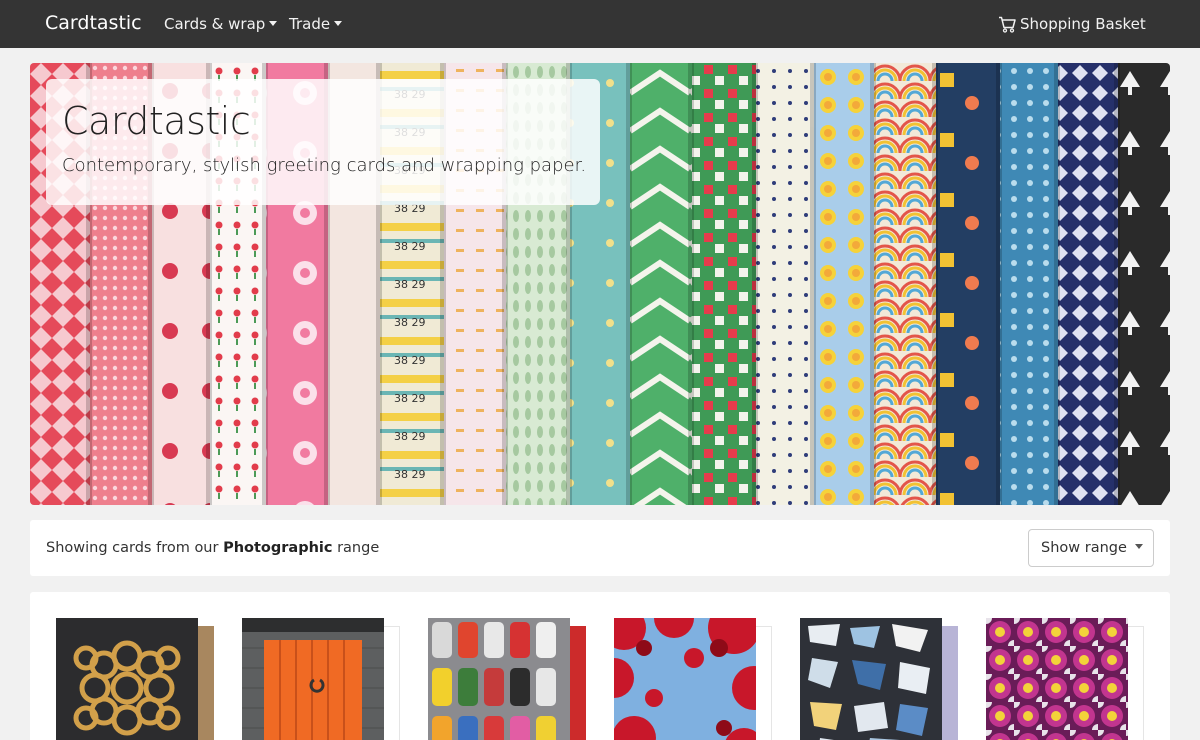 The width and height of the screenshot is (1200, 740). I want to click on product-card-pretzel, so click(136, 679).